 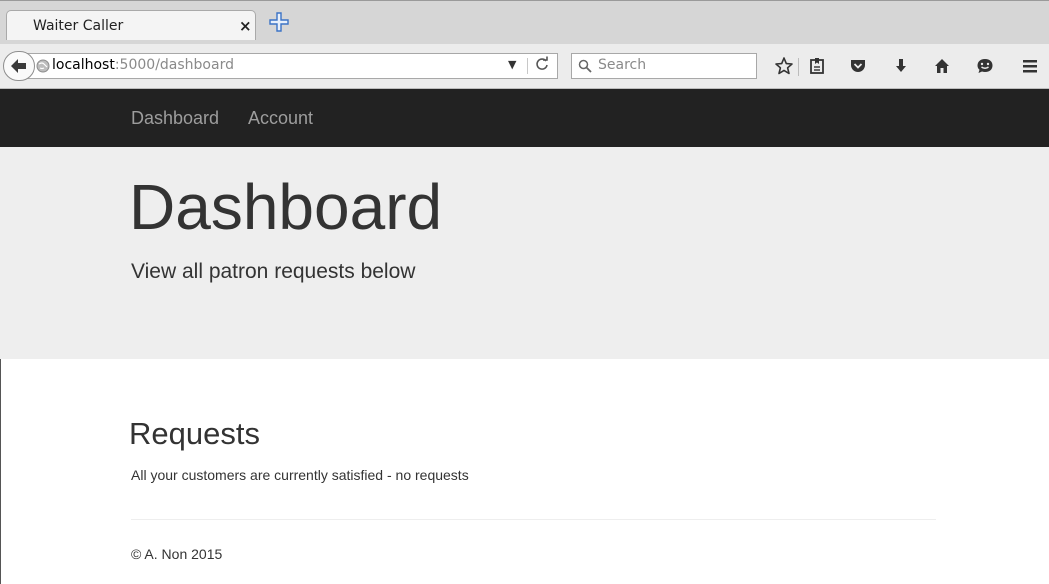 I want to click on toolbar-divider, so click(x=798, y=67).